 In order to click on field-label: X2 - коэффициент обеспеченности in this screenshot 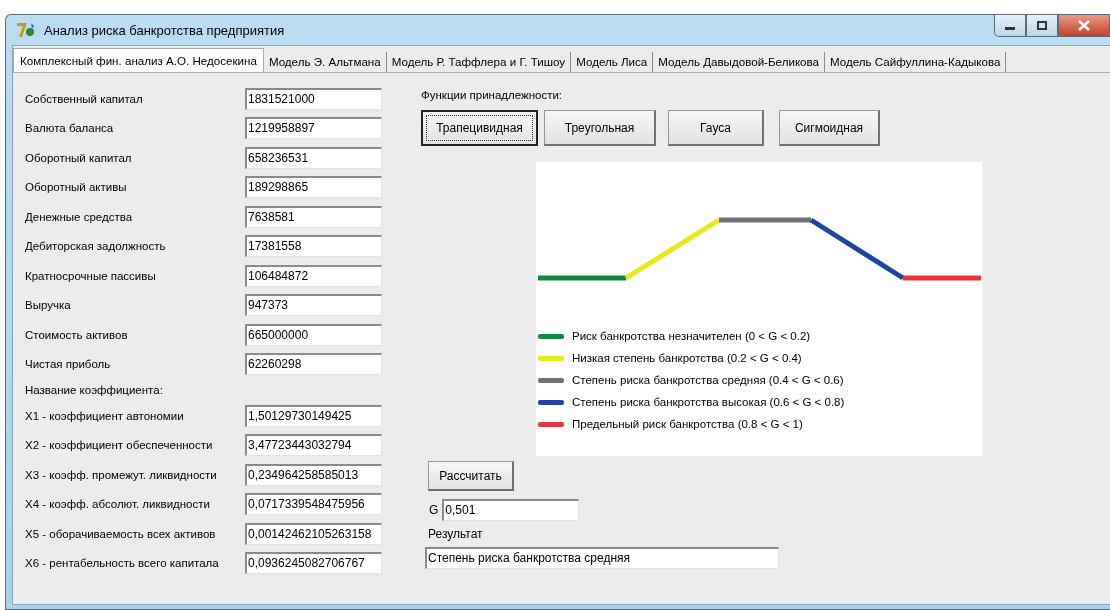, I will do `click(119, 445)`.